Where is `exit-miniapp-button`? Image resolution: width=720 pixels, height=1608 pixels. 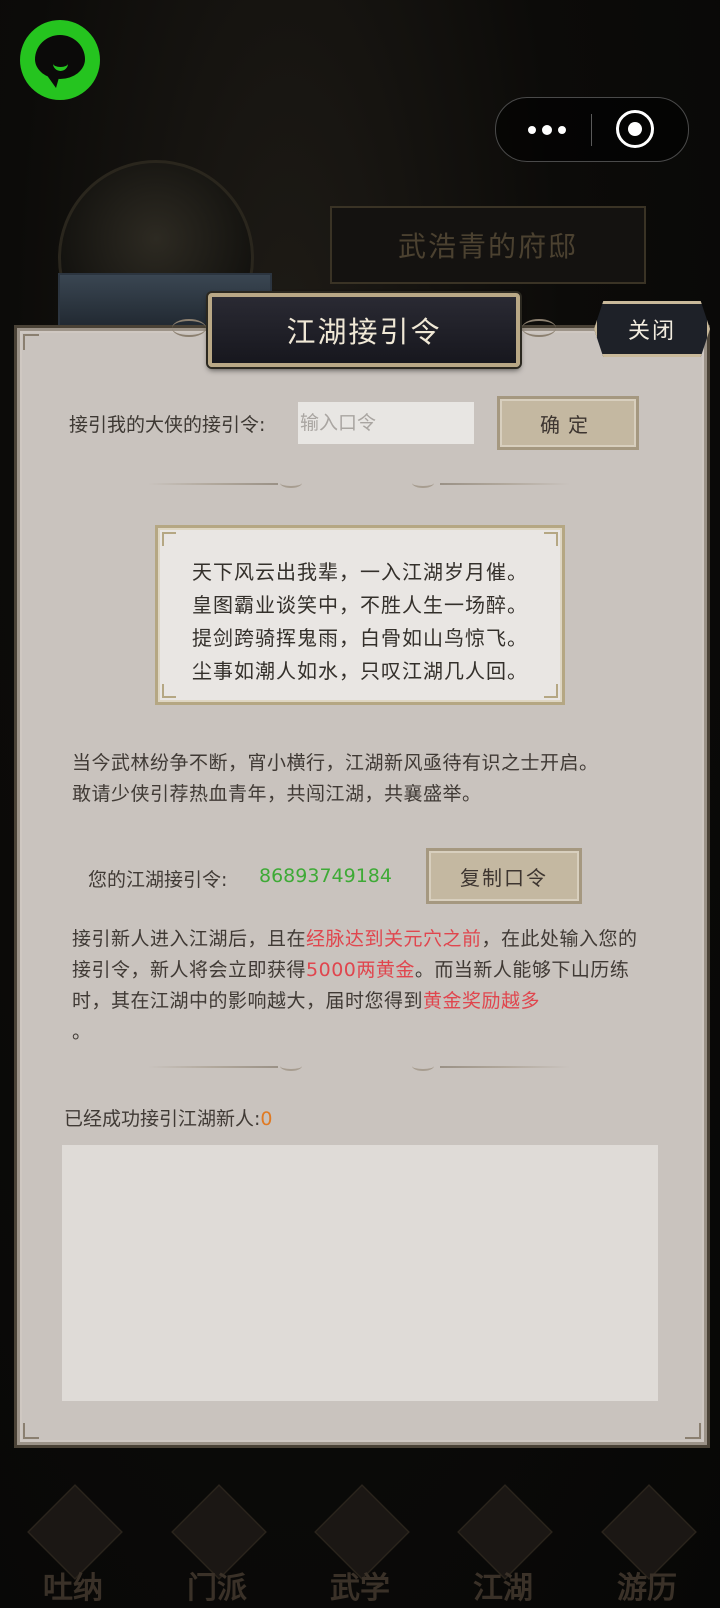
exit-miniapp-button is located at coordinates (635, 129).